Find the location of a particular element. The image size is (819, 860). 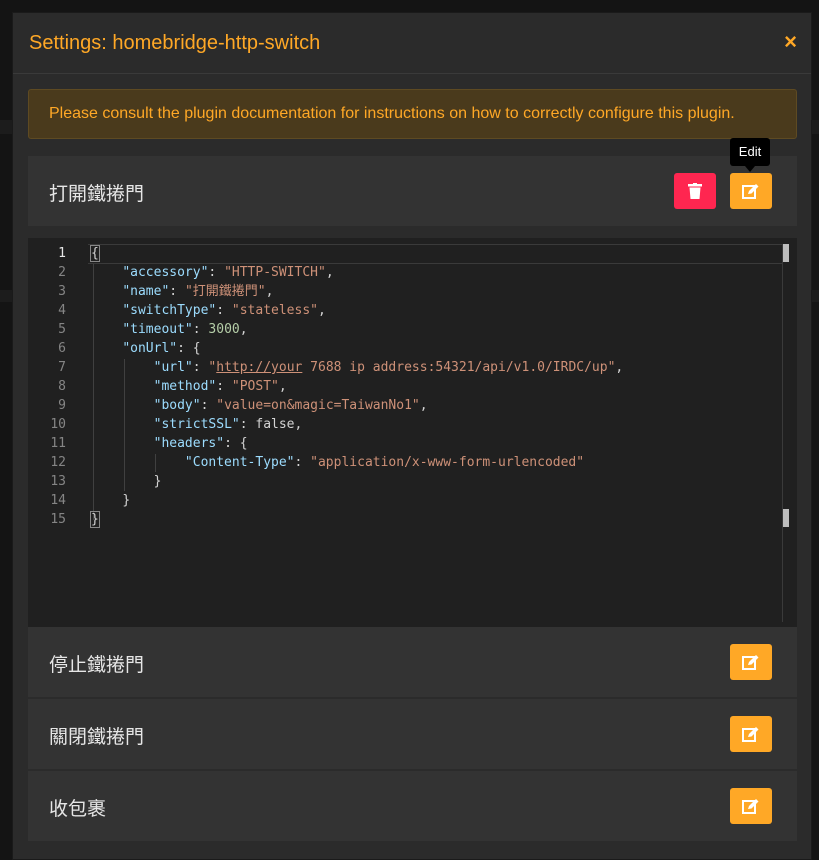

line-number: 9 is located at coordinates (62, 405).